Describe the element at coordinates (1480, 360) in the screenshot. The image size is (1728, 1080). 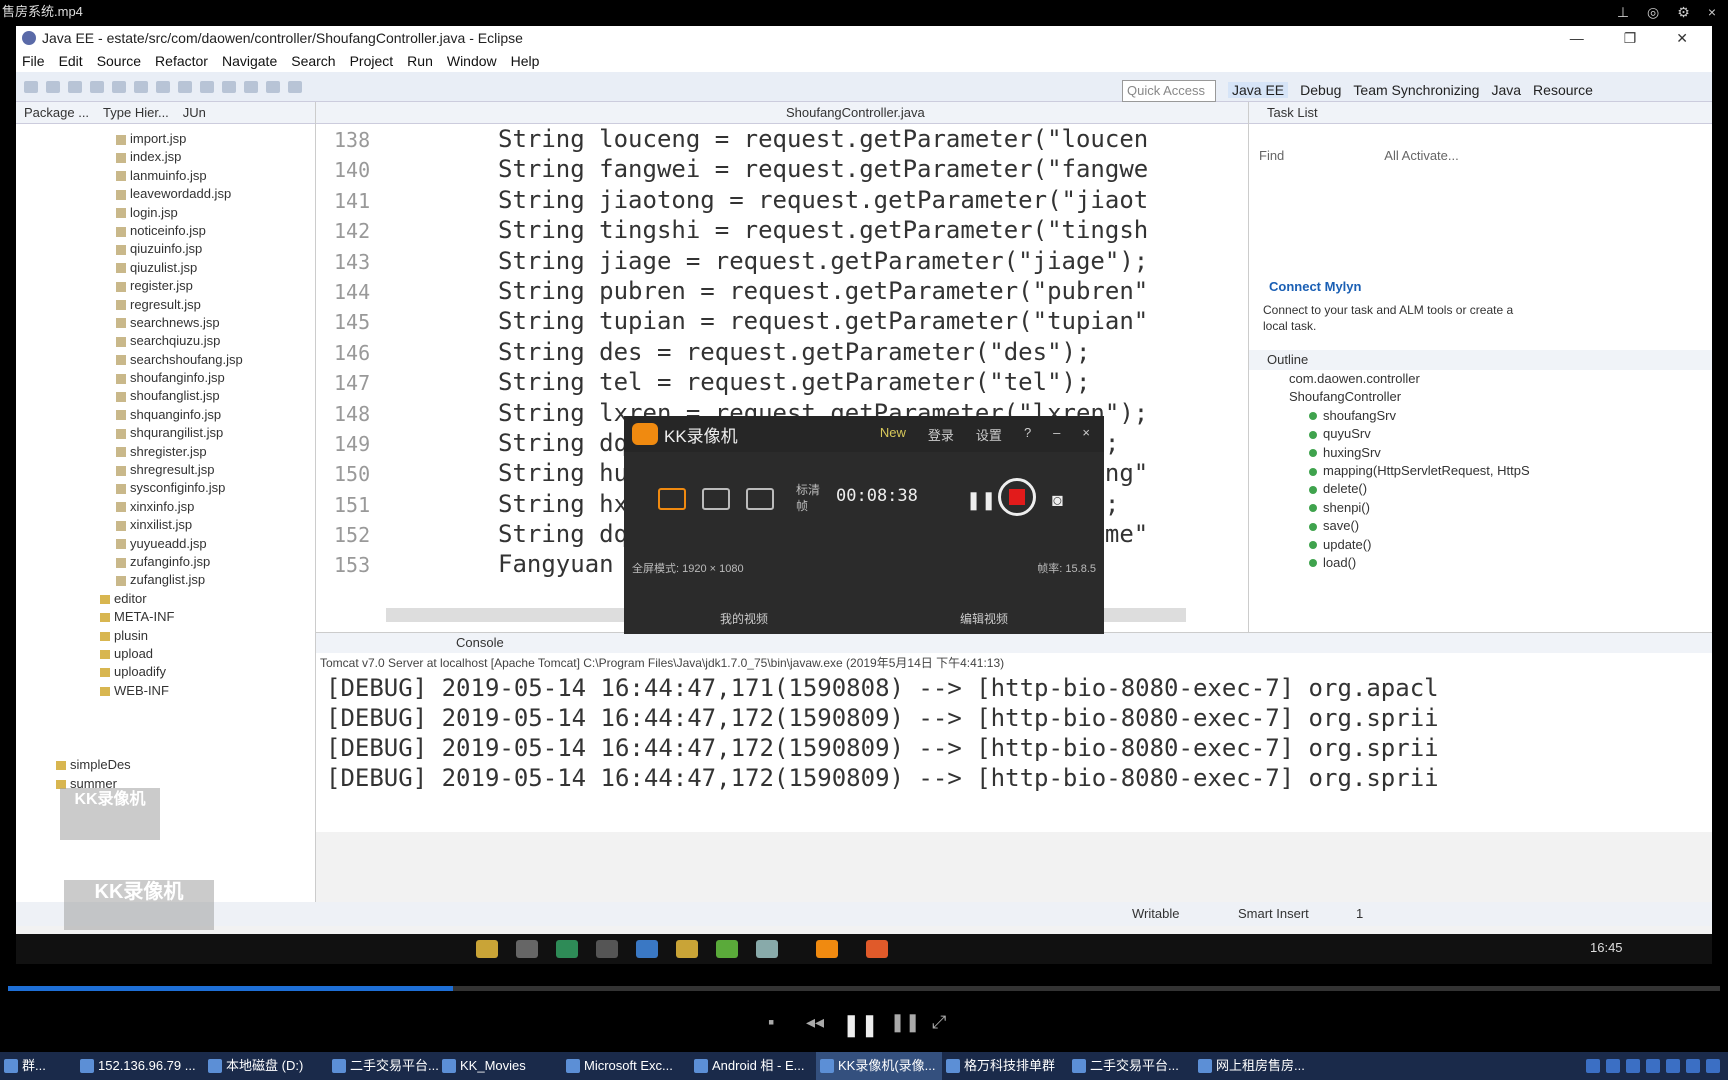
I see `tab-outline: Outline` at that location.